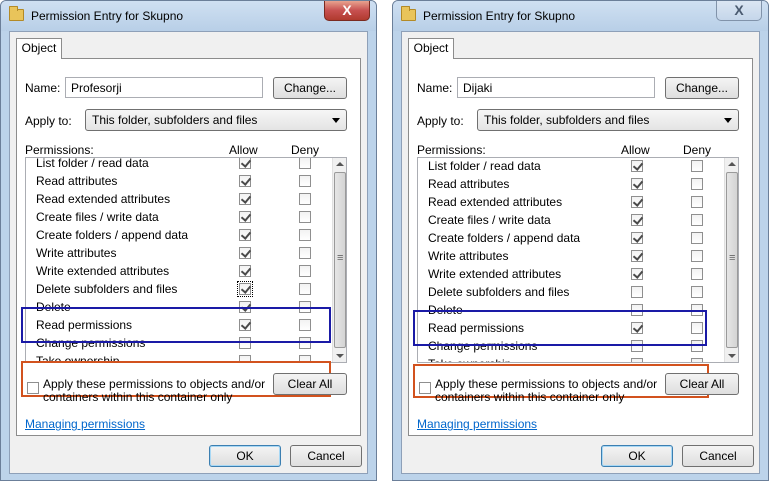  I want to click on name-field: Dijaki, so click(556, 87).